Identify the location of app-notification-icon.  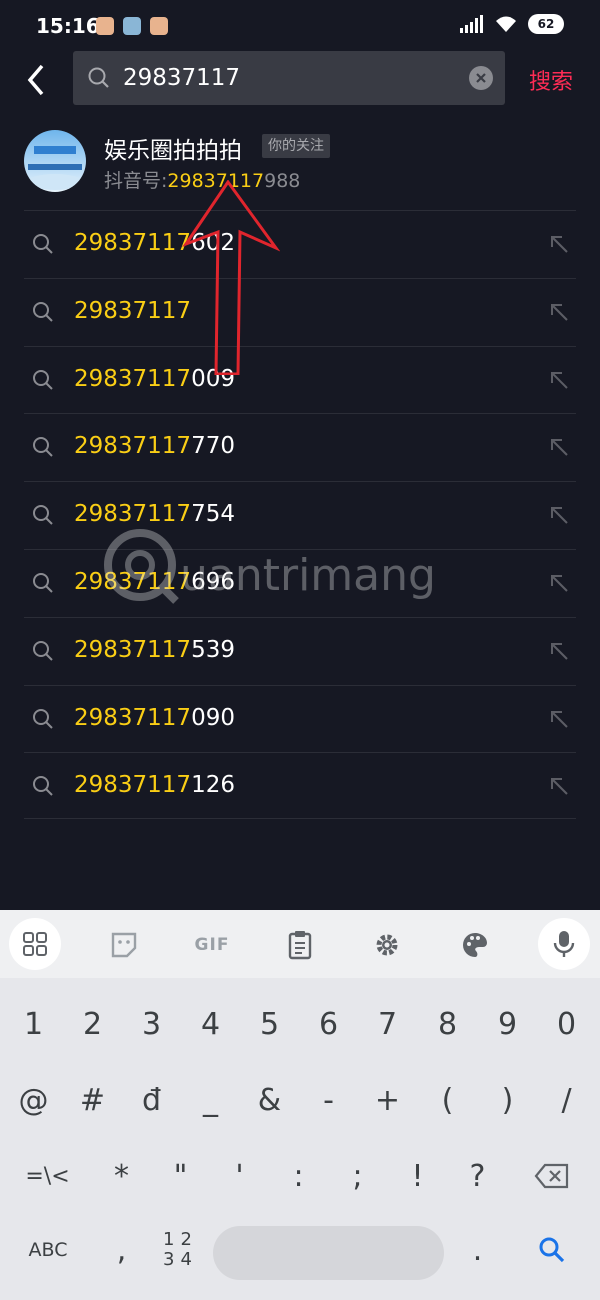
(159, 26).